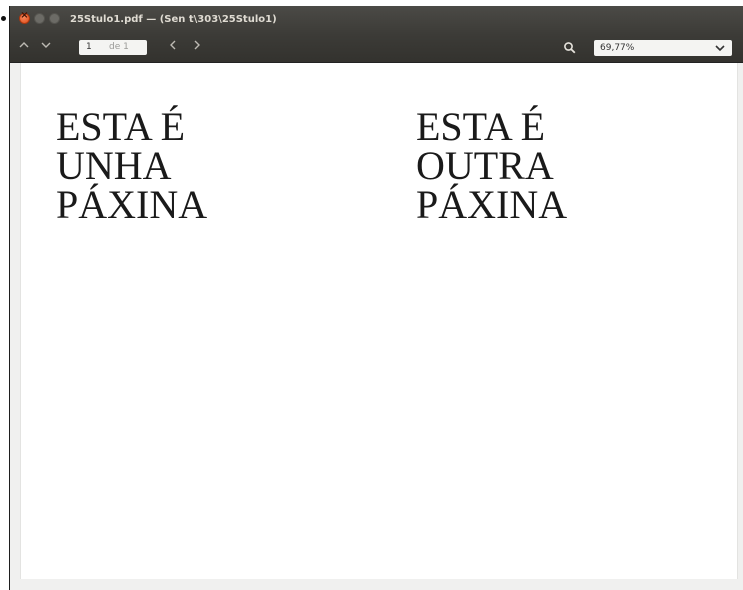 The image size is (743, 590). What do you see at coordinates (89, 47) in the screenshot?
I see `current-page-value: 1` at bounding box center [89, 47].